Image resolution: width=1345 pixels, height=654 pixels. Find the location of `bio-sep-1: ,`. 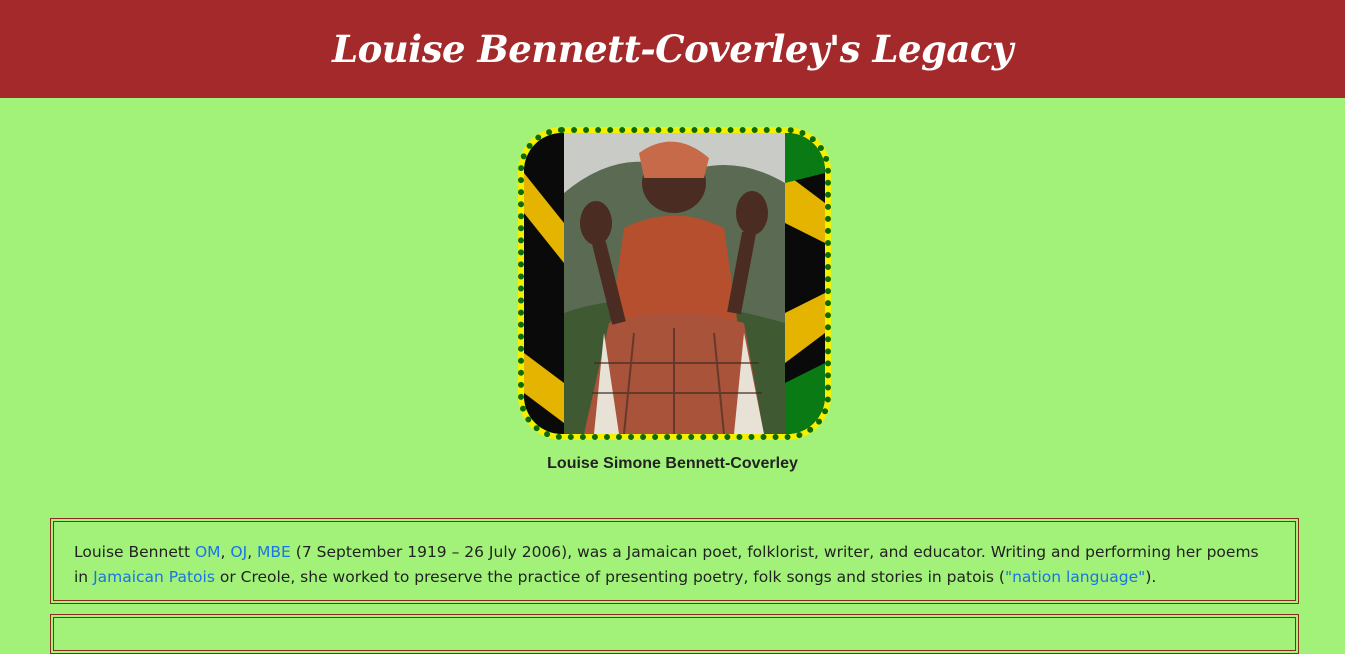

bio-sep-1: , is located at coordinates (225, 552).